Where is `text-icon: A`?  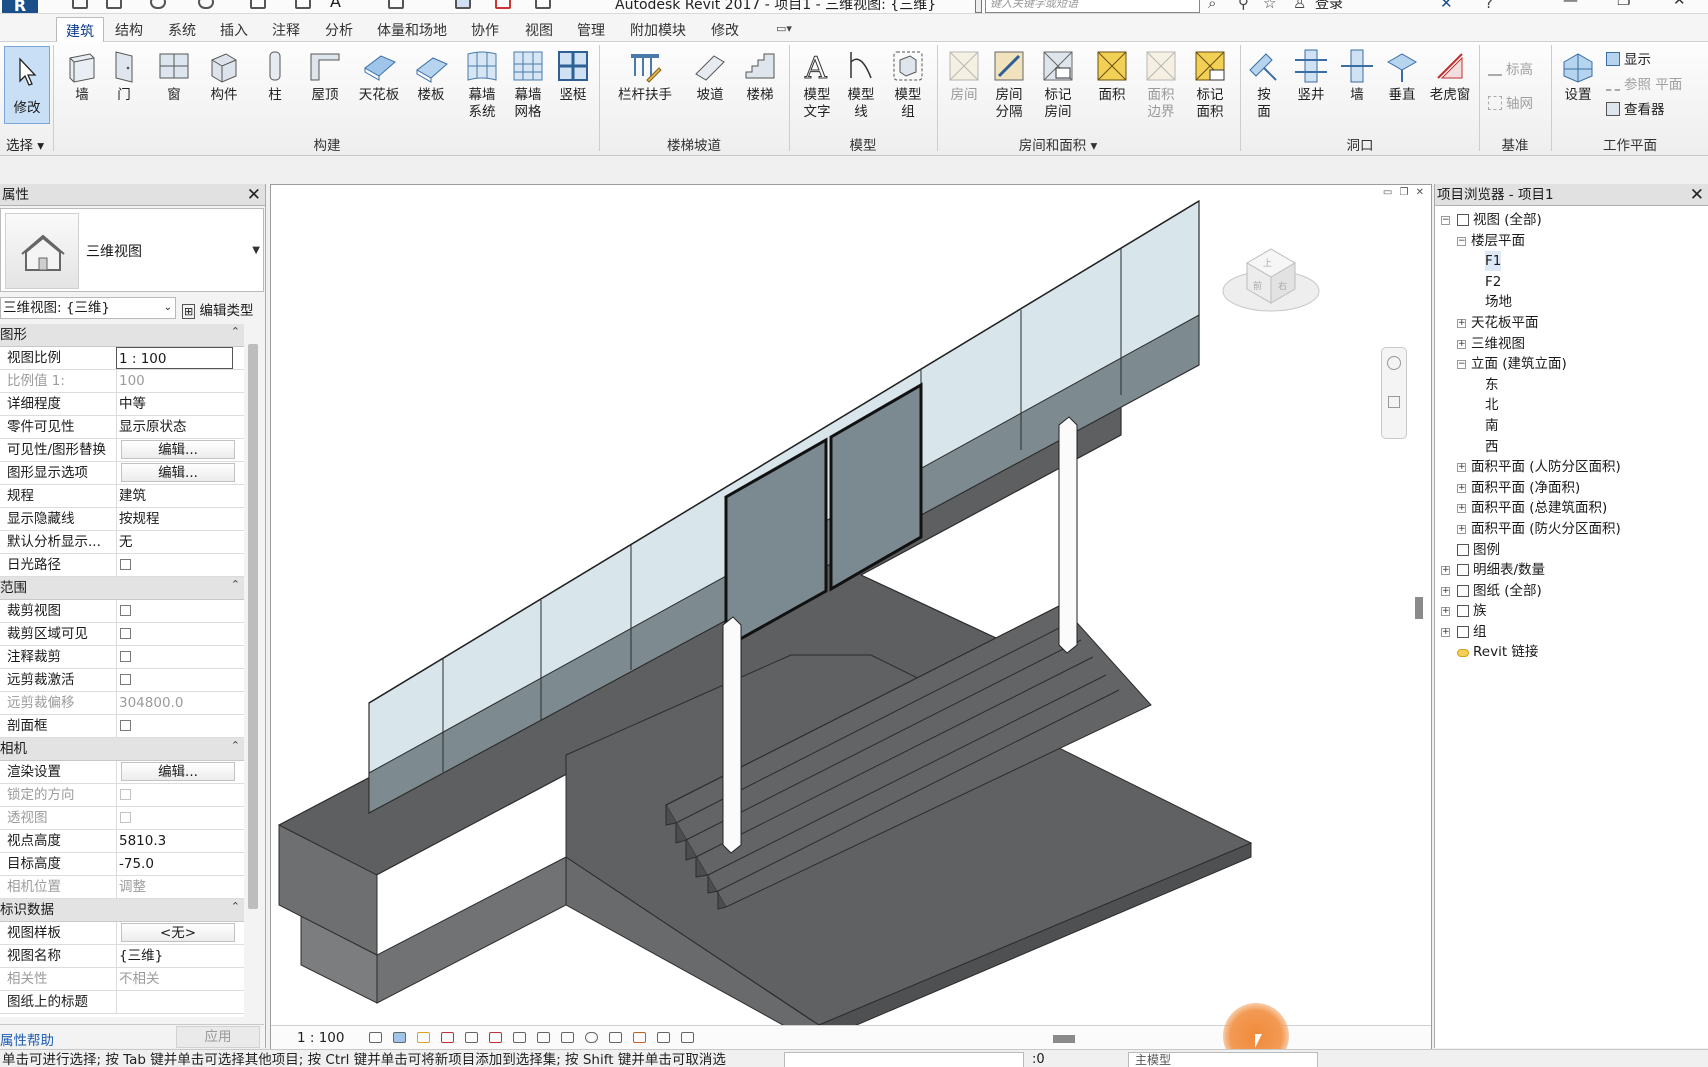
text-icon: A is located at coordinates (338, 5).